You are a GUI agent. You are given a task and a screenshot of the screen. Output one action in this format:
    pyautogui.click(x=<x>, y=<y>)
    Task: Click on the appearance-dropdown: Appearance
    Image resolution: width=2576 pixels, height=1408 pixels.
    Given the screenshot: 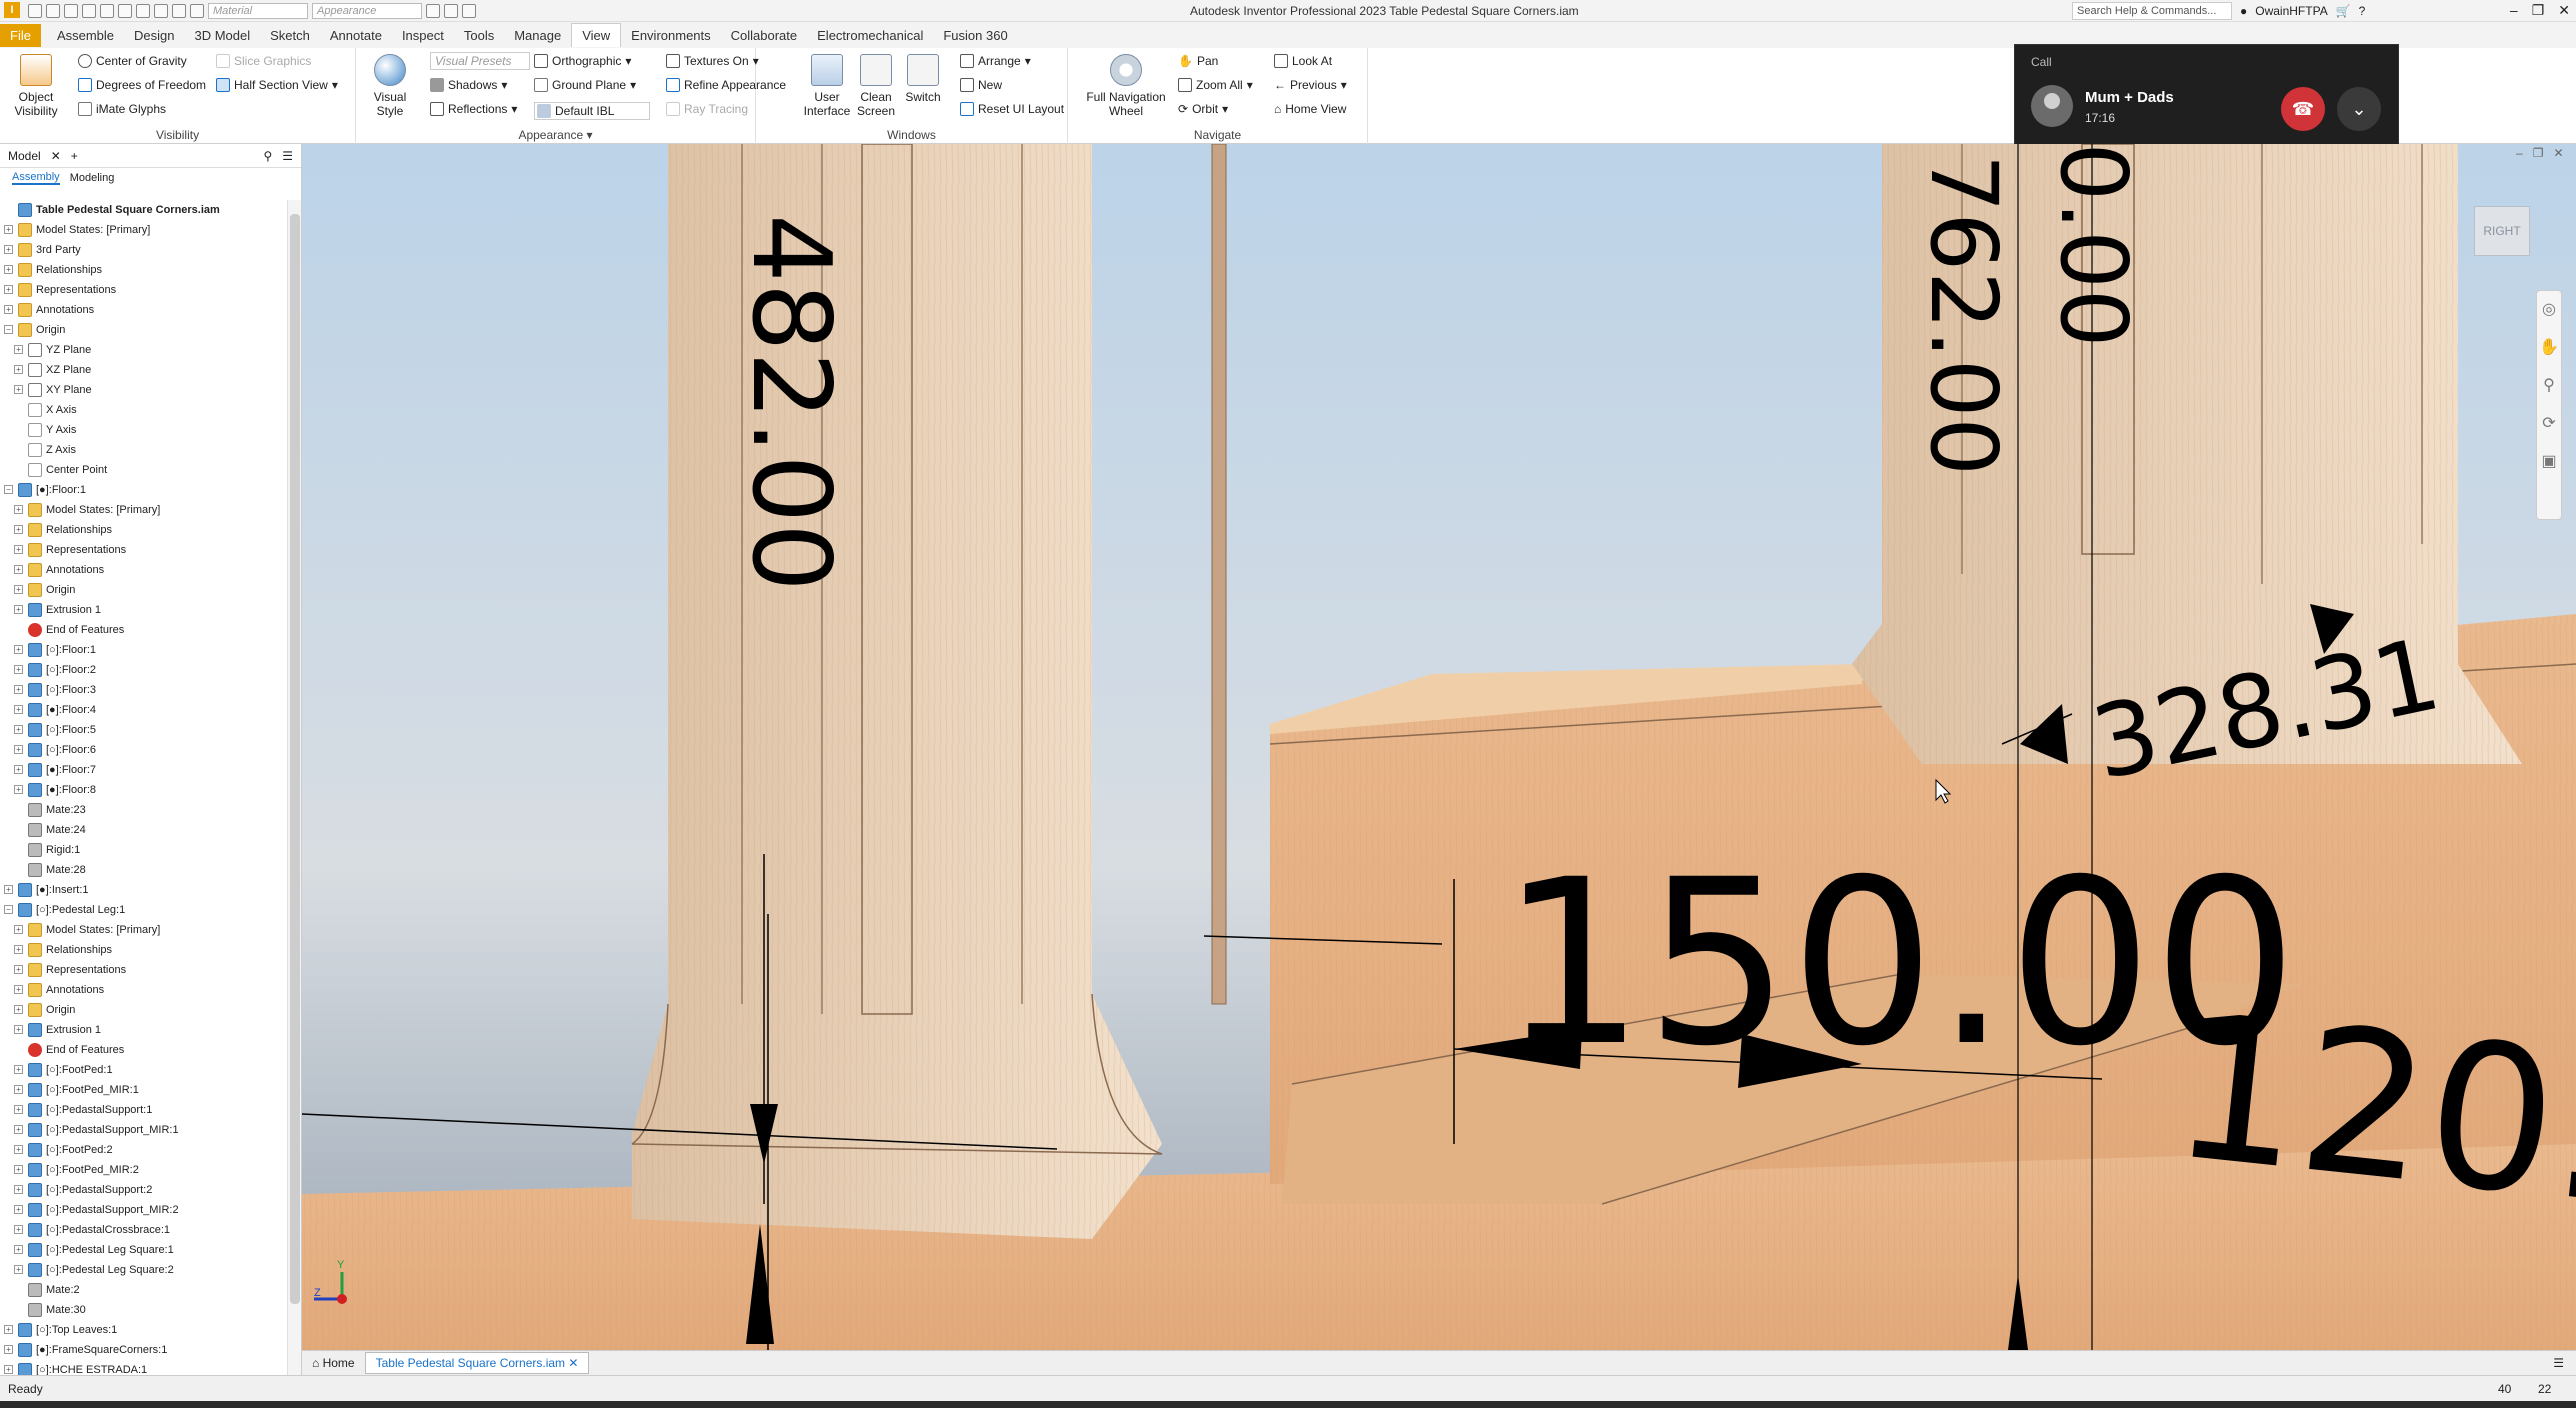 What is the action you would take?
    pyautogui.click(x=367, y=11)
    